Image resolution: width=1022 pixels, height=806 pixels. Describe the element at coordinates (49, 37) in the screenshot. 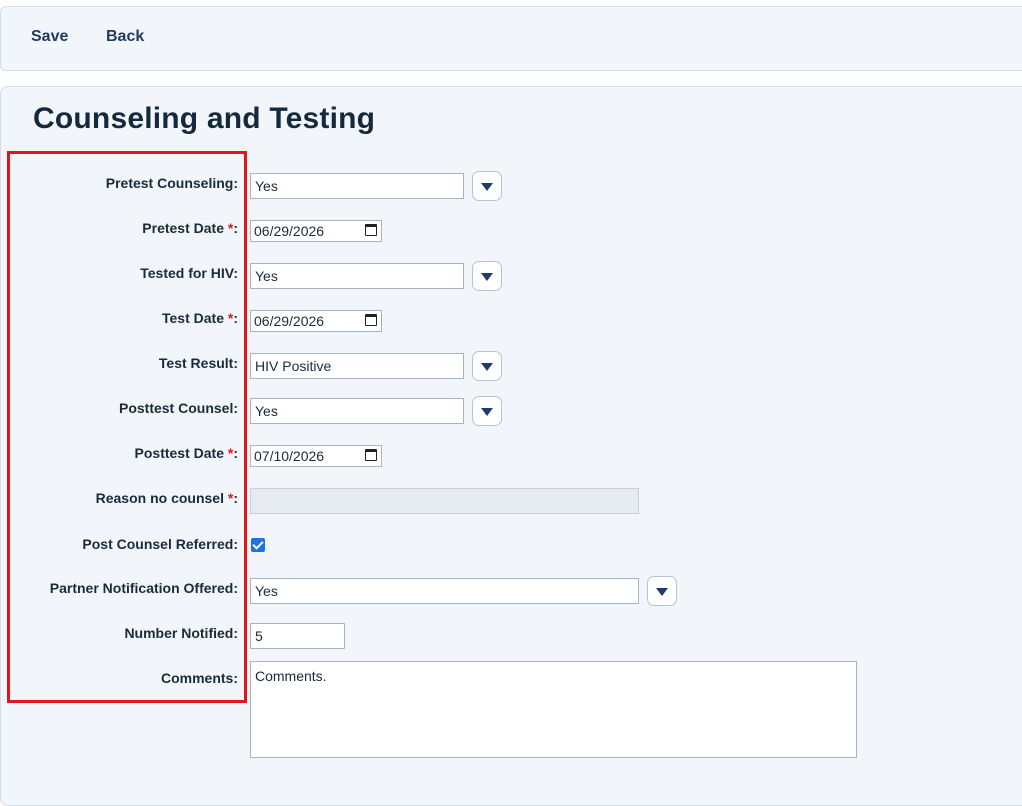

I see `save-button: Save` at that location.